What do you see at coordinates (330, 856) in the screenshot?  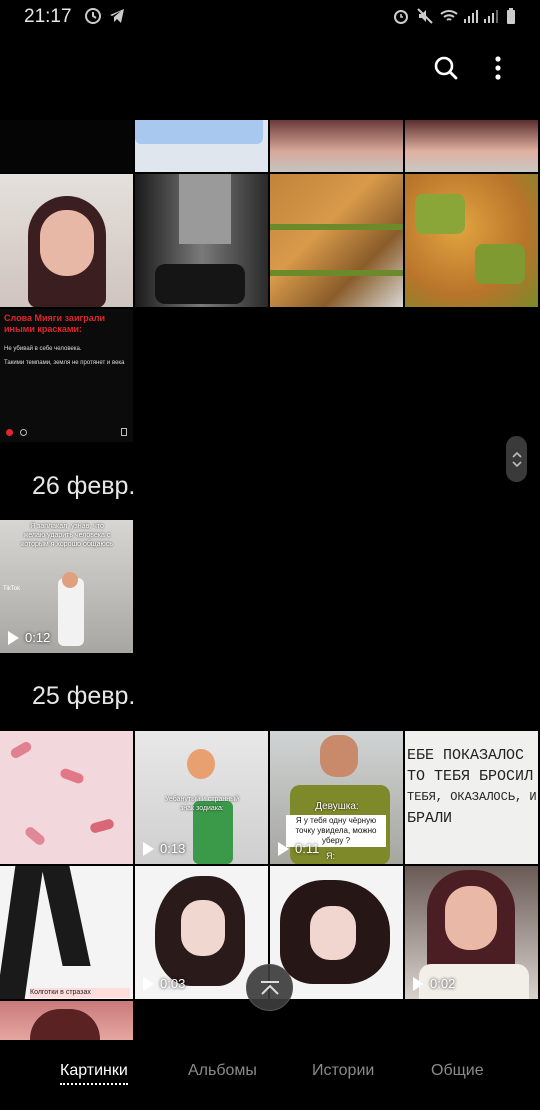 I see `video-caption-tail: Я:` at bounding box center [330, 856].